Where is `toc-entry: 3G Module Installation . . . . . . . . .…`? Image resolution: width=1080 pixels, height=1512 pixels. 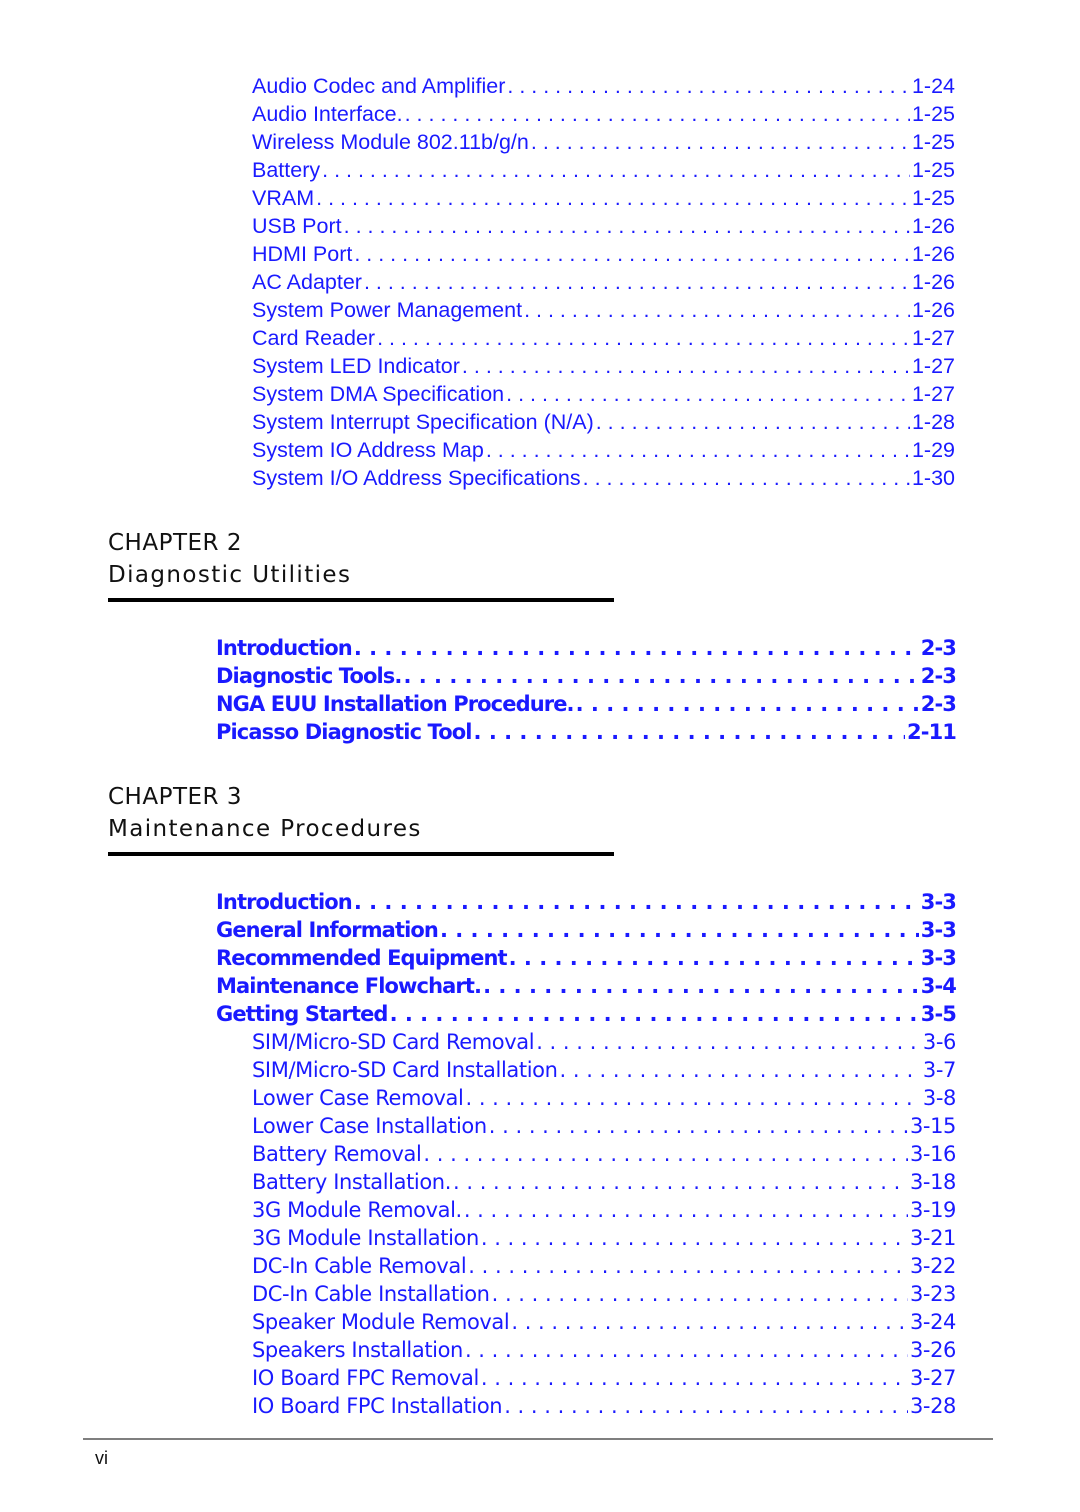 toc-entry: 3G Module Installation . . . . . . . . .… is located at coordinates (586, 1238).